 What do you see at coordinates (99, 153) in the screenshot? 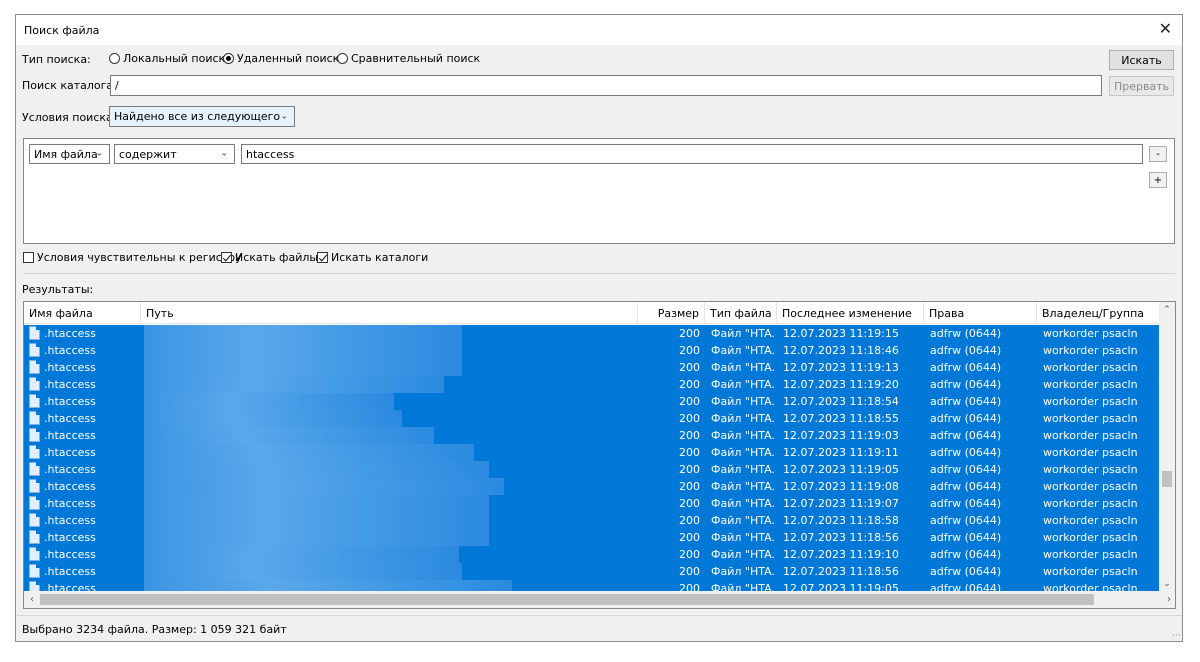
I see `chevron-down-icon: ⌄` at bounding box center [99, 153].